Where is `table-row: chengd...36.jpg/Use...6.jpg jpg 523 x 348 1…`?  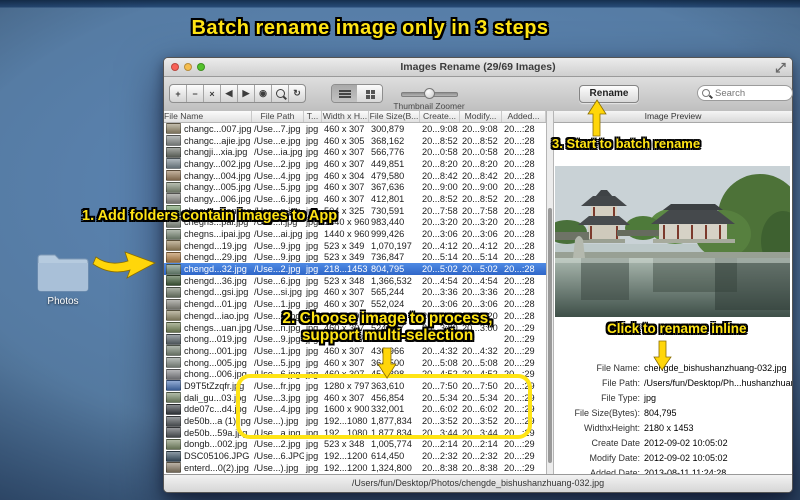
table-row: chengd...36.jpg/Use...6.jpg jpg 523 x 348 1… is located at coordinates (355, 281).